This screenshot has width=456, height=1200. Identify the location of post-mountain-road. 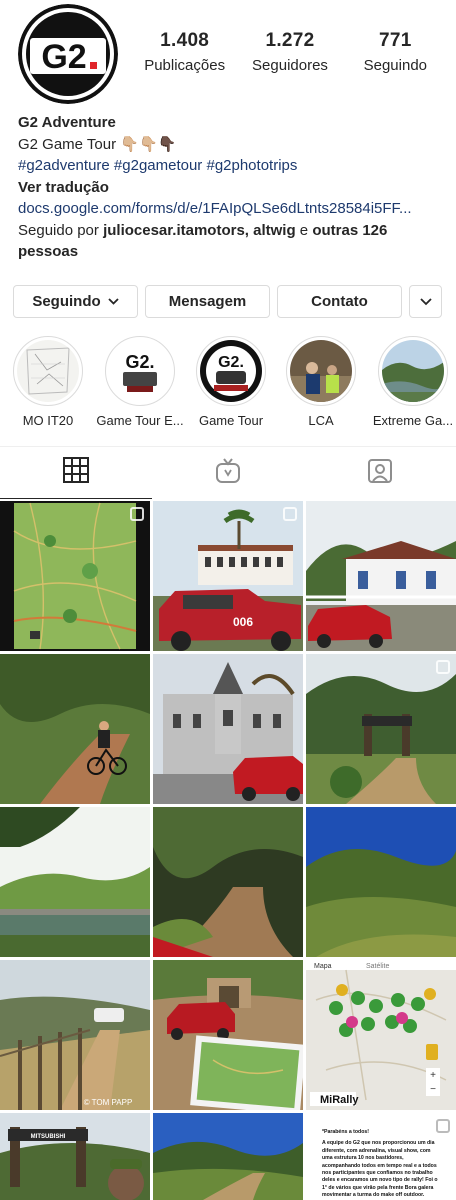
(228, 1156).